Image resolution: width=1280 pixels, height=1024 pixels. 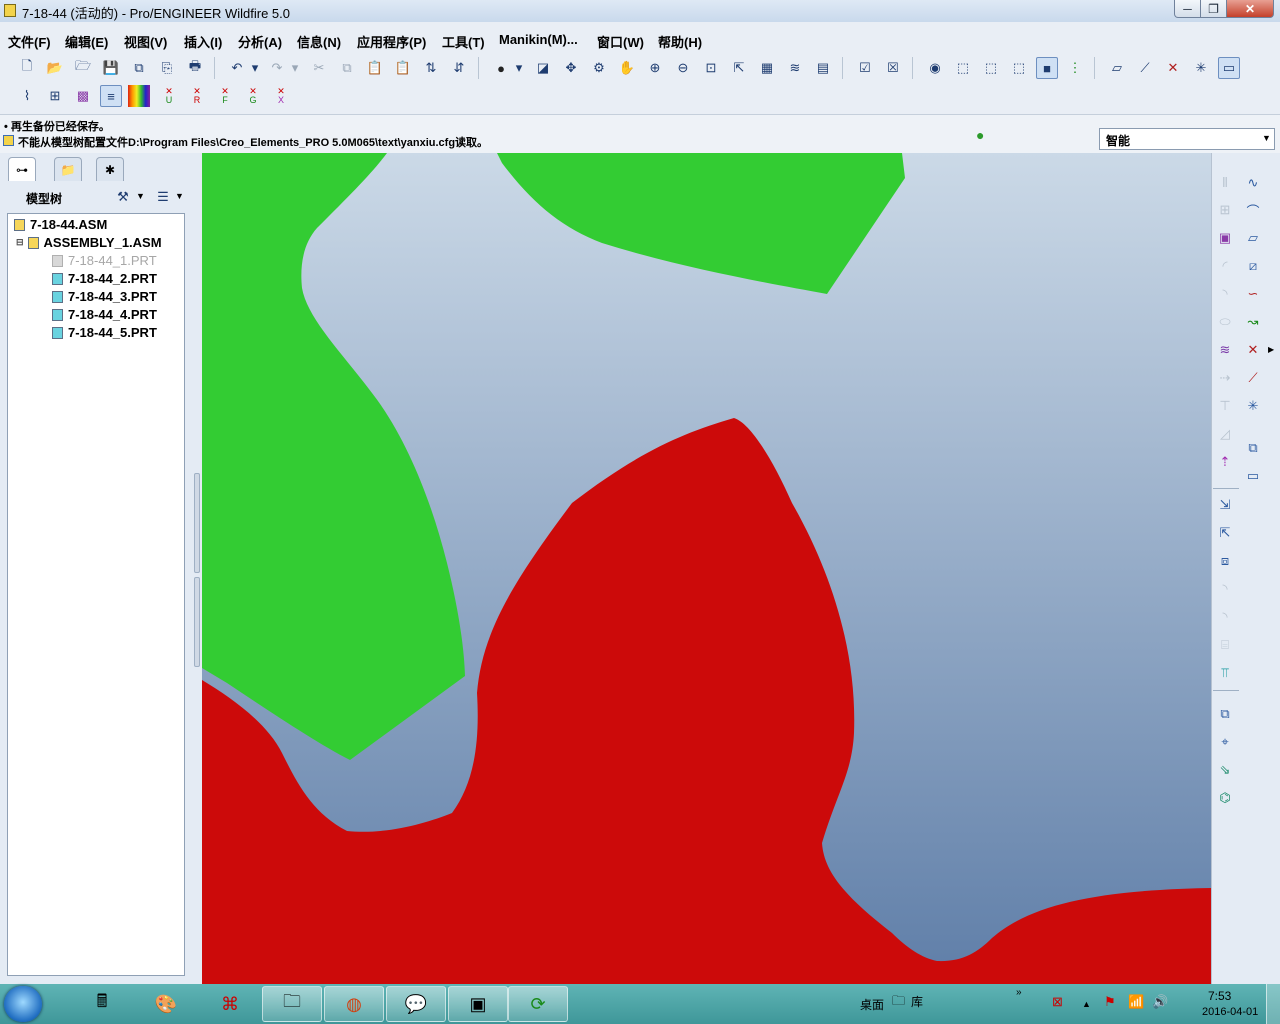 What do you see at coordinates (1273, 1004) in the screenshot?
I see `show-desktop-button` at bounding box center [1273, 1004].